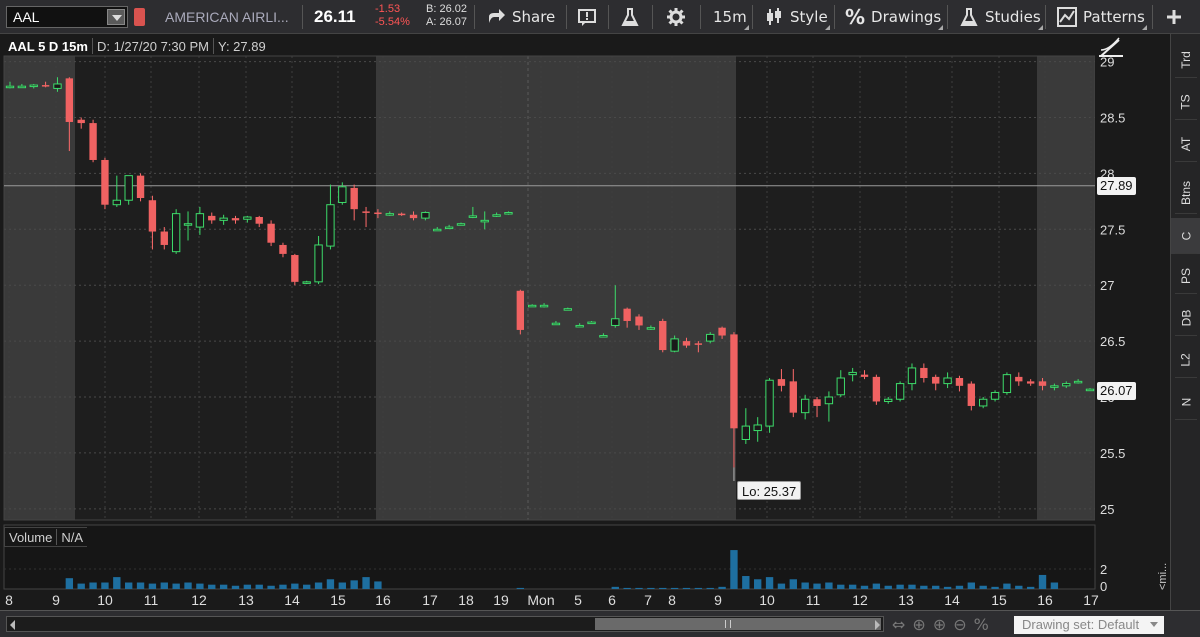  I want to click on add-button, so click(1177, 17).